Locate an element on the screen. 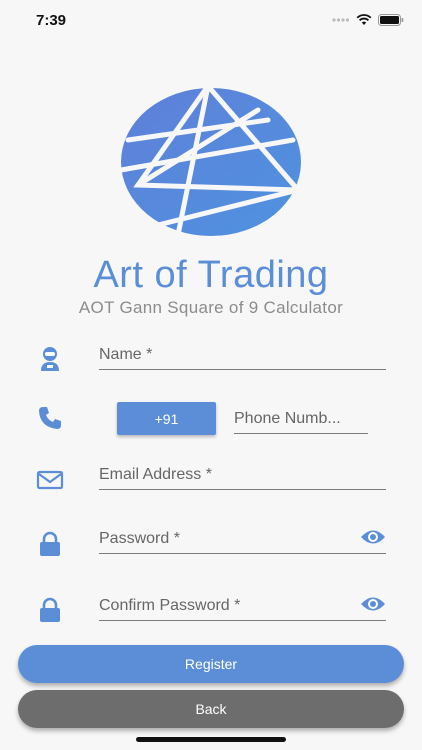 This screenshot has height=750, width=422. wifi-icon is located at coordinates (364, 19).